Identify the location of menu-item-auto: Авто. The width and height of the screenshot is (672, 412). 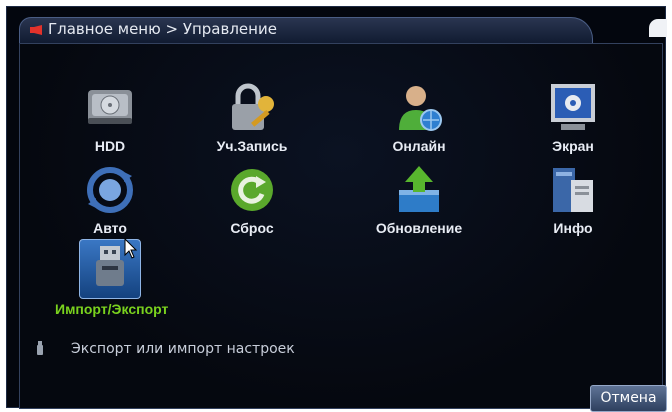
(110, 199).